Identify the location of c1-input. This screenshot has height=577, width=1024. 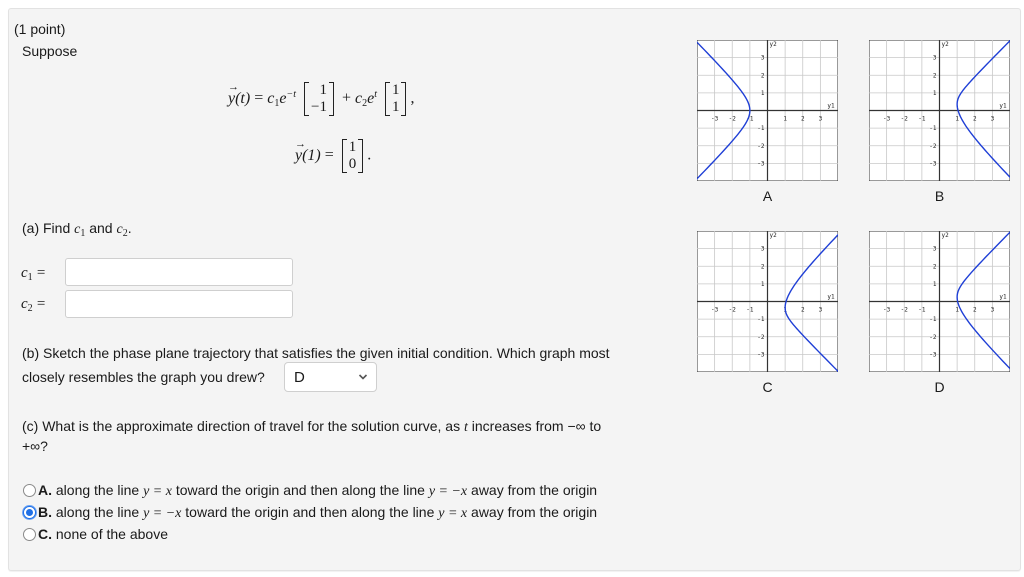
(179, 272).